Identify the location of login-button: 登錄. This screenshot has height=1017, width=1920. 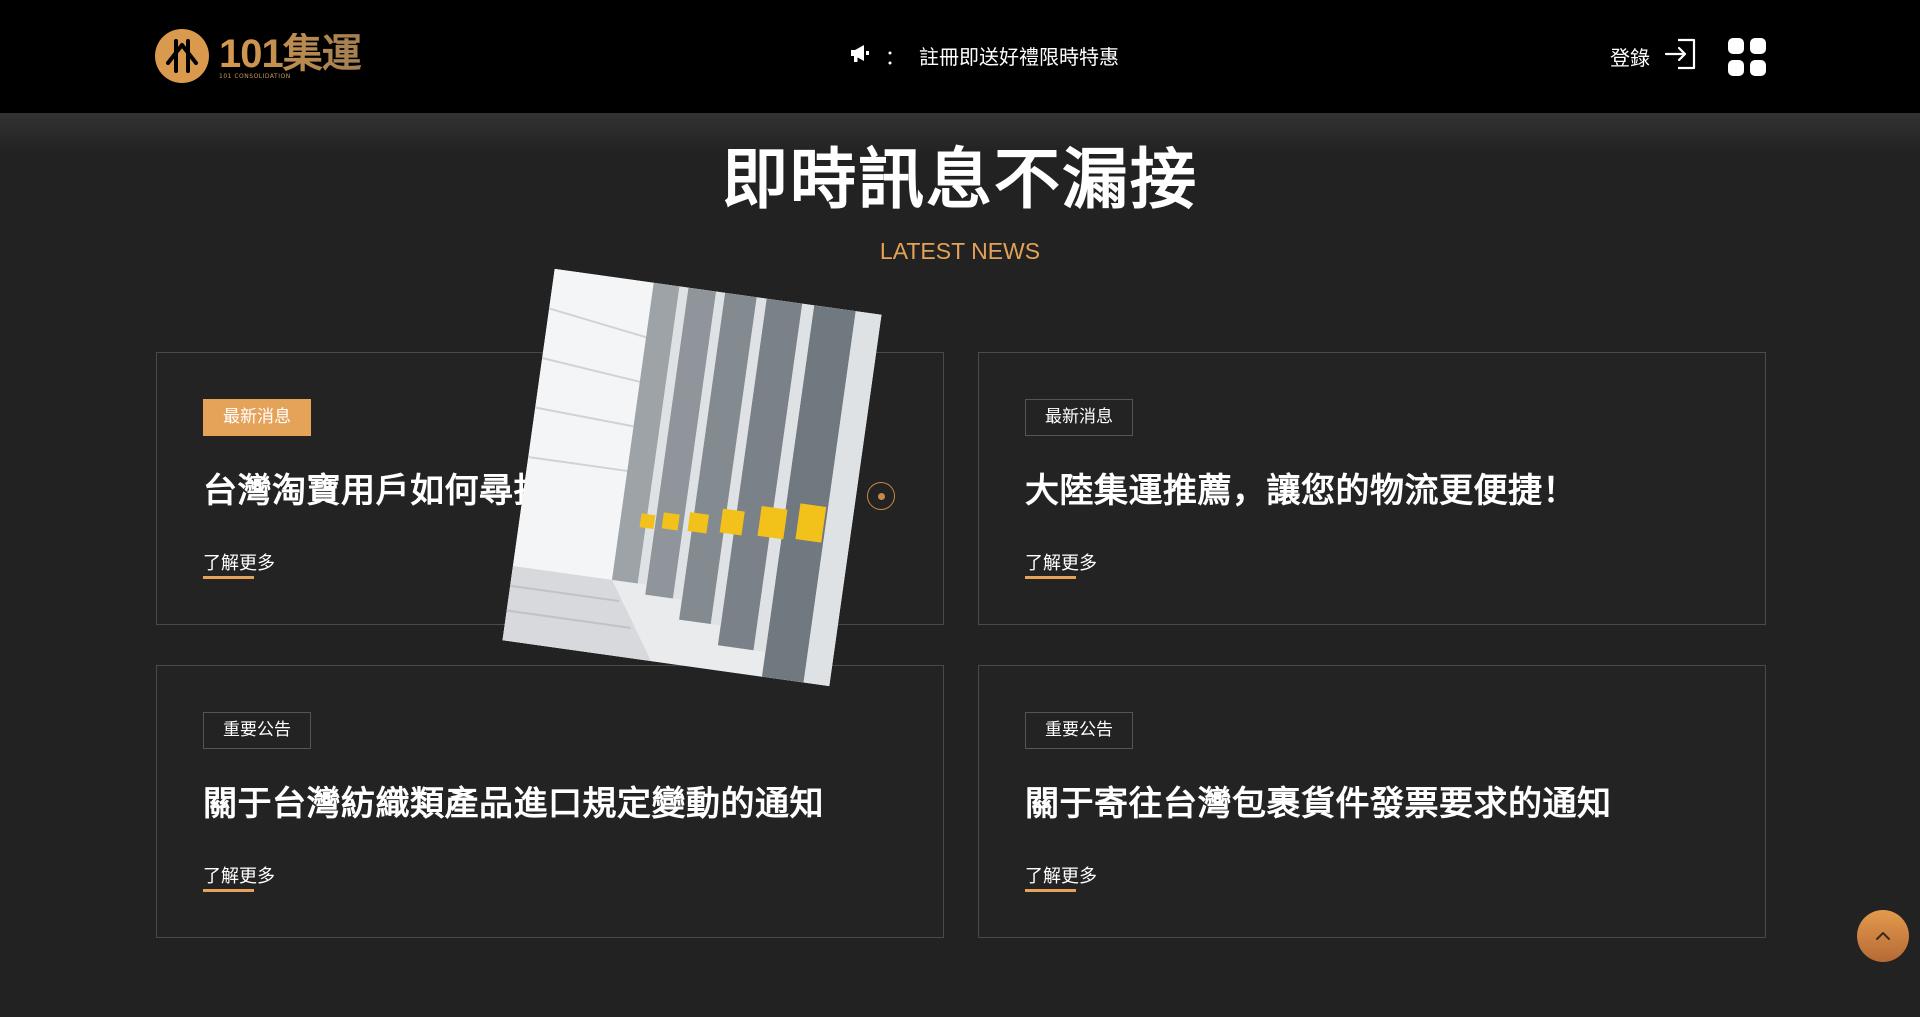
(1654, 56).